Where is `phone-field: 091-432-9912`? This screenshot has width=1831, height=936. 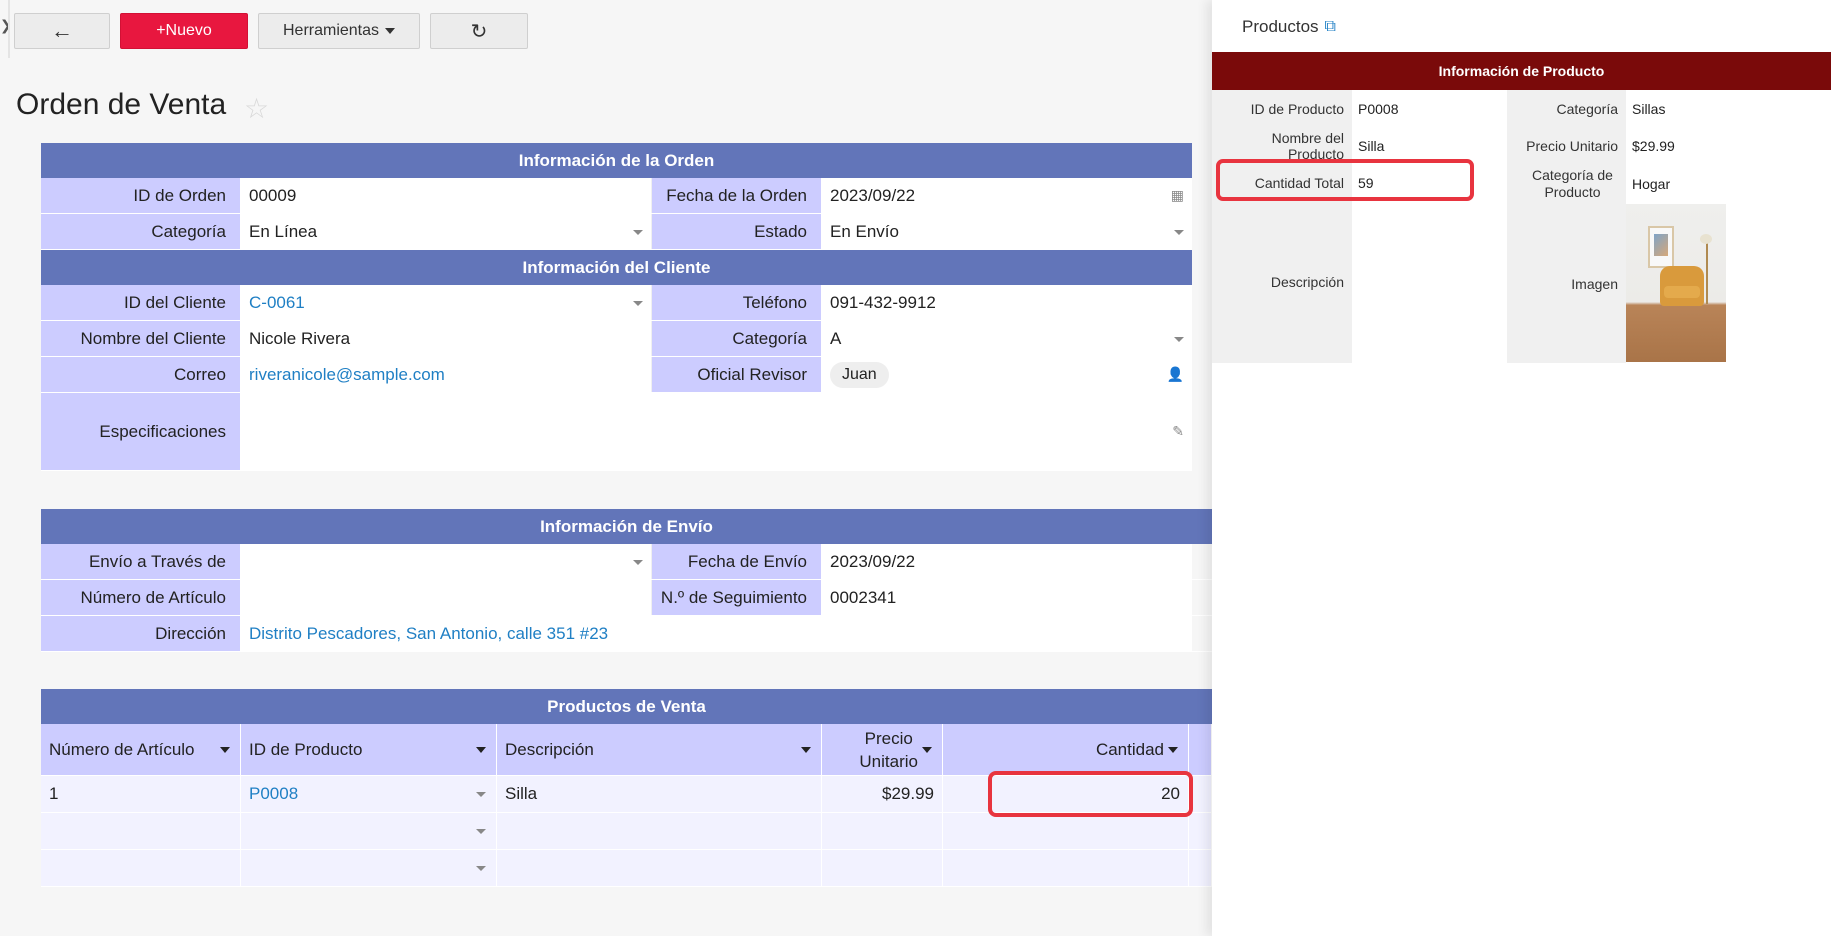 phone-field: 091-432-9912 is located at coordinates (1007, 302).